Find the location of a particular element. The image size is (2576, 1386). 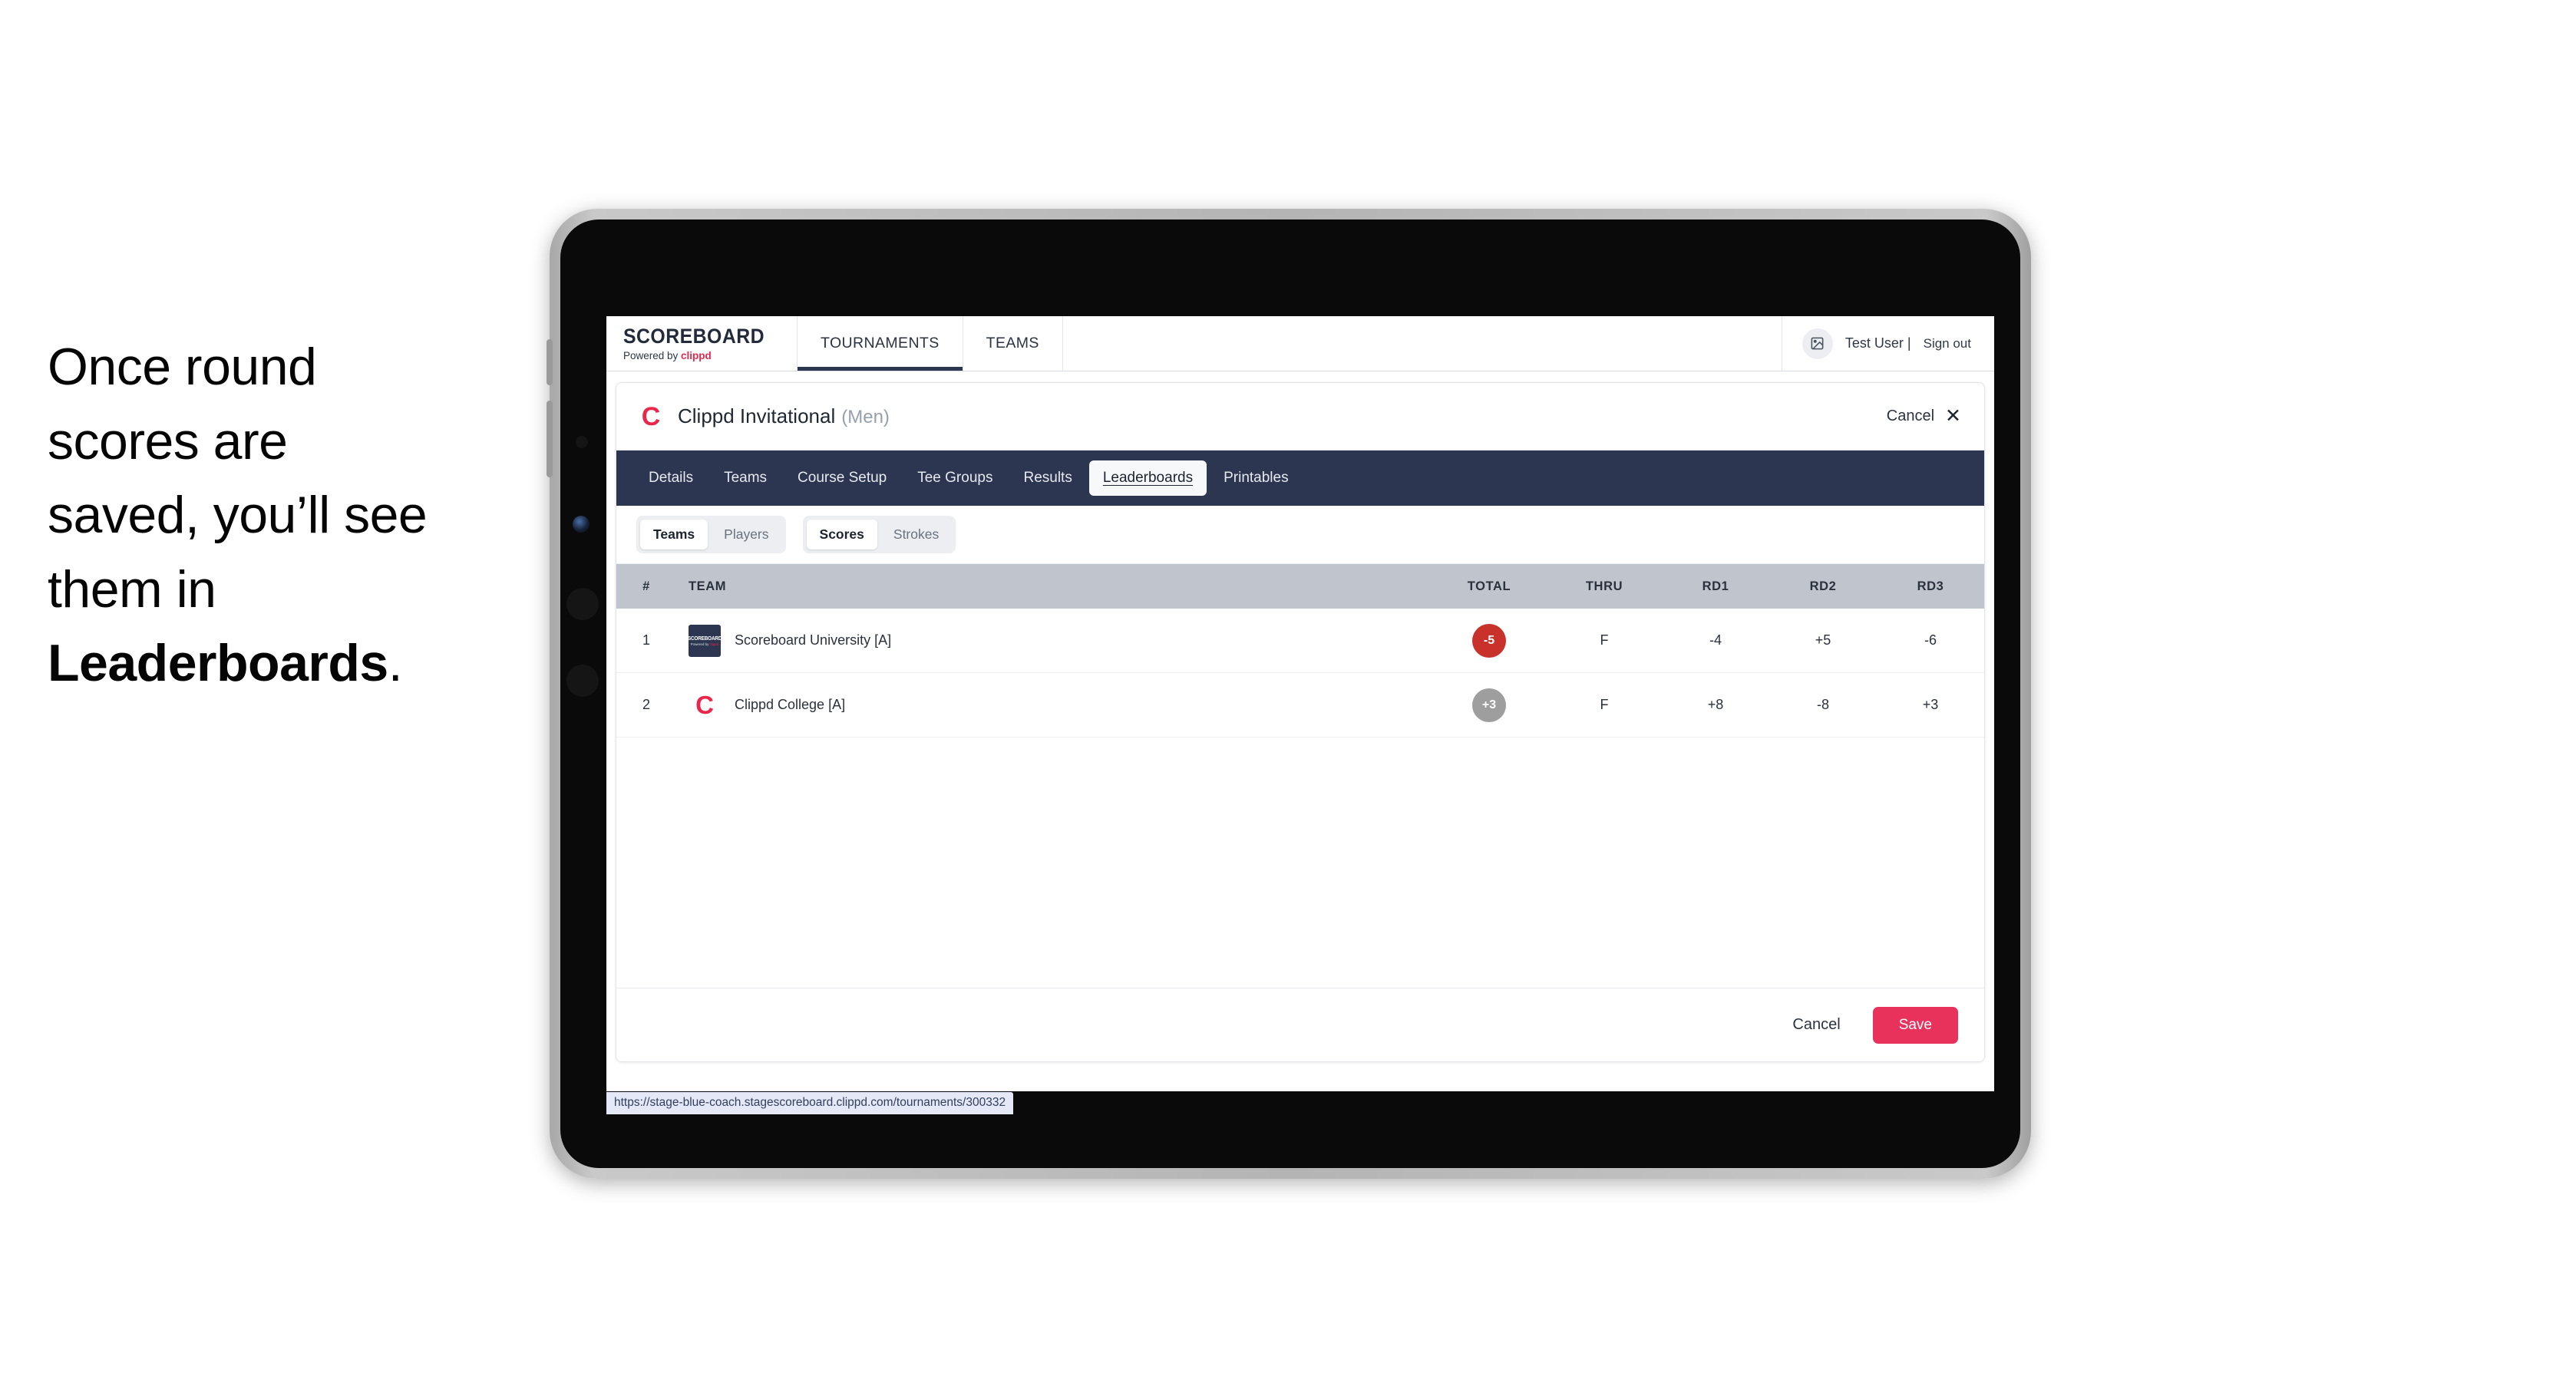

table-row: 2 C Clippd College [A] +3 F +8 -8 +3 is located at coordinates (1300, 705).